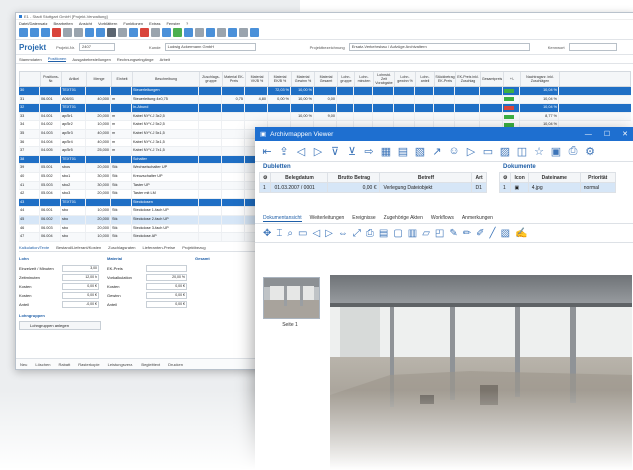 The height and width of the screenshot is (470, 633). What do you see at coordinates (155, 32) in the screenshot?
I see `table-icon` at bounding box center [155, 32].